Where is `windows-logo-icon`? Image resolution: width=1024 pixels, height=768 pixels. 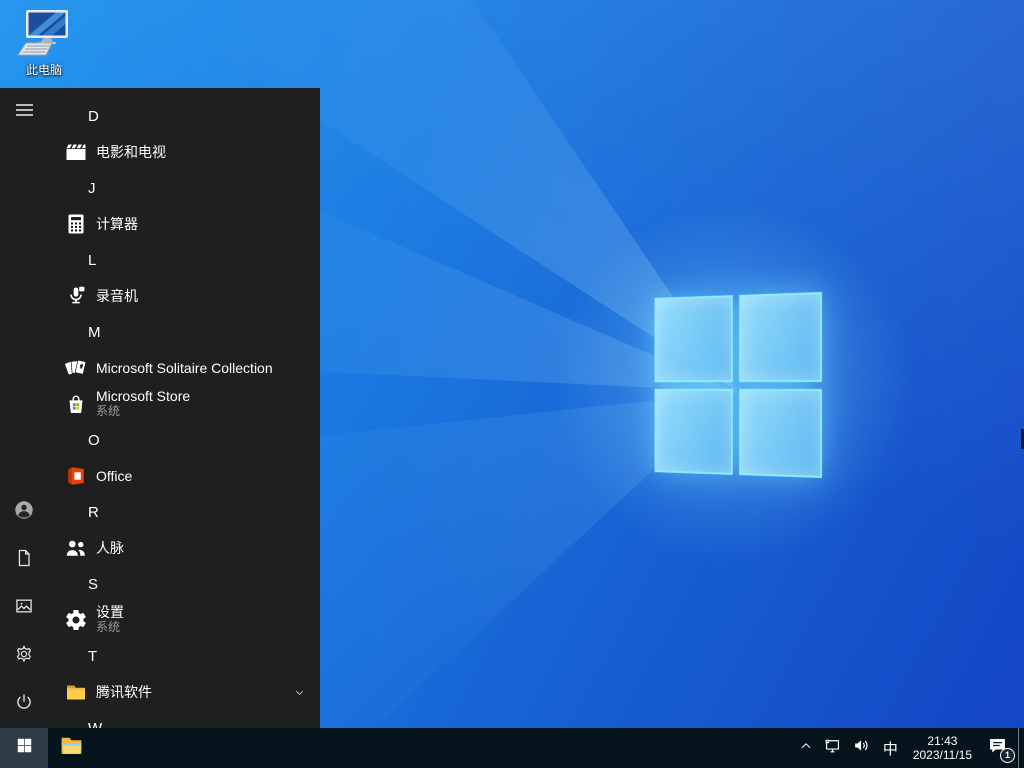 windows-logo-icon is located at coordinates (24, 748).